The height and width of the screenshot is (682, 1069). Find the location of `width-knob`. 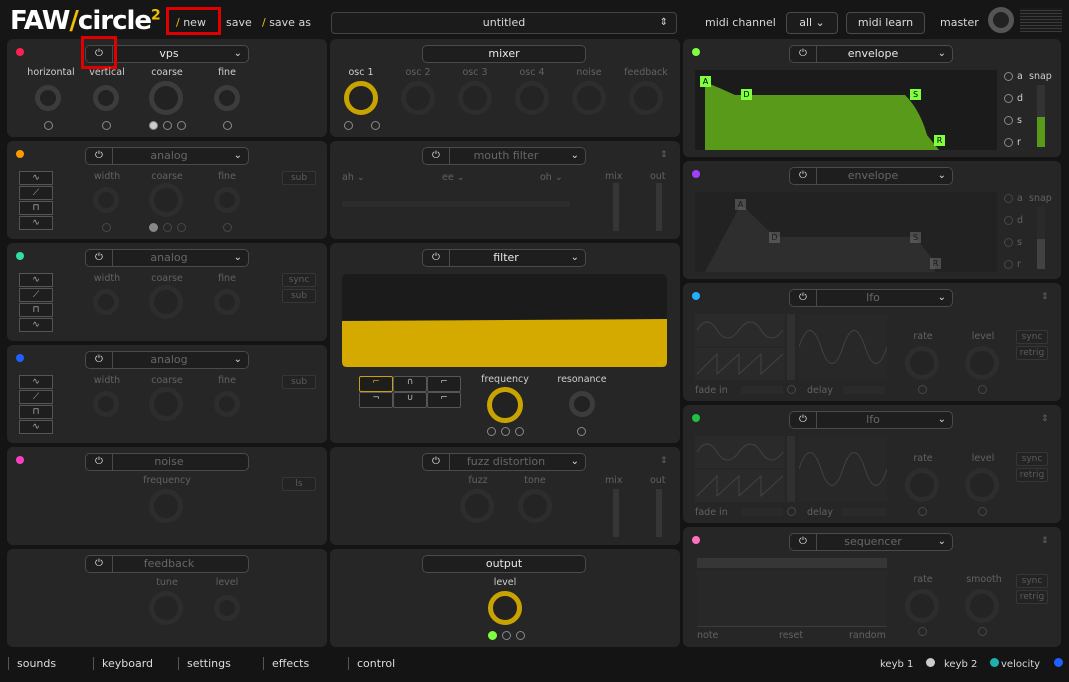

width-knob is located at coordinates (106, 404).